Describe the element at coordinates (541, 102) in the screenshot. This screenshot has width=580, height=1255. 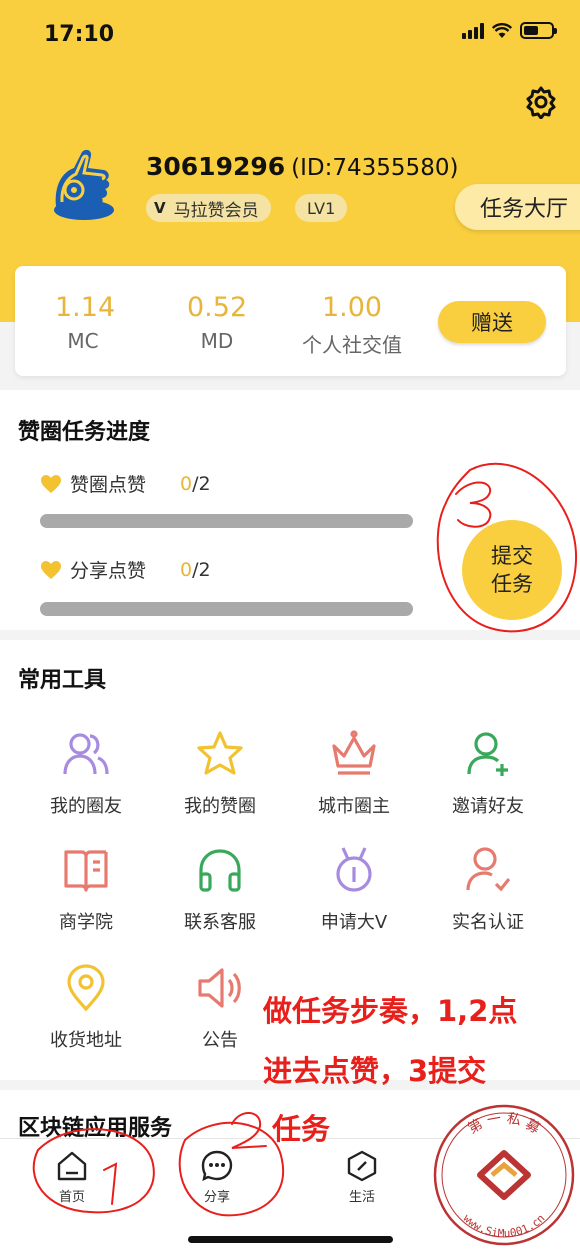
I see `settings-gear-icon` at that location.